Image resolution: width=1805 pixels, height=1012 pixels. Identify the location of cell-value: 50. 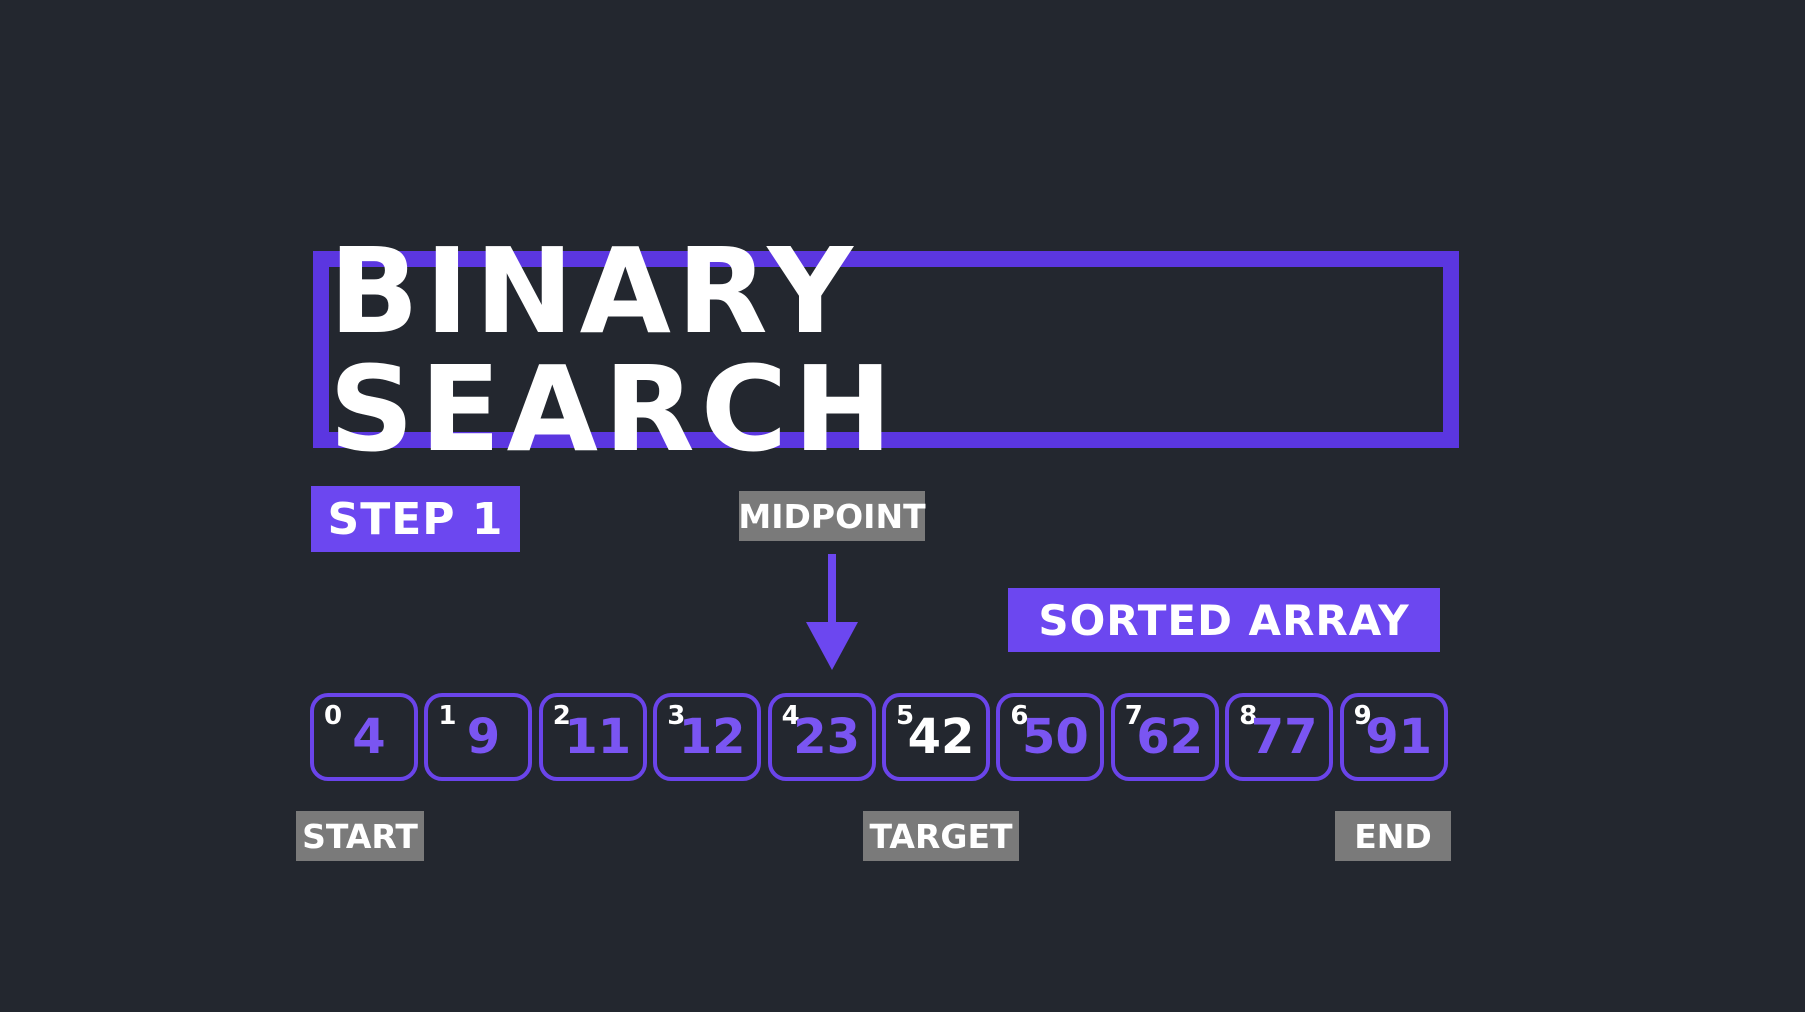
(1055, 737).